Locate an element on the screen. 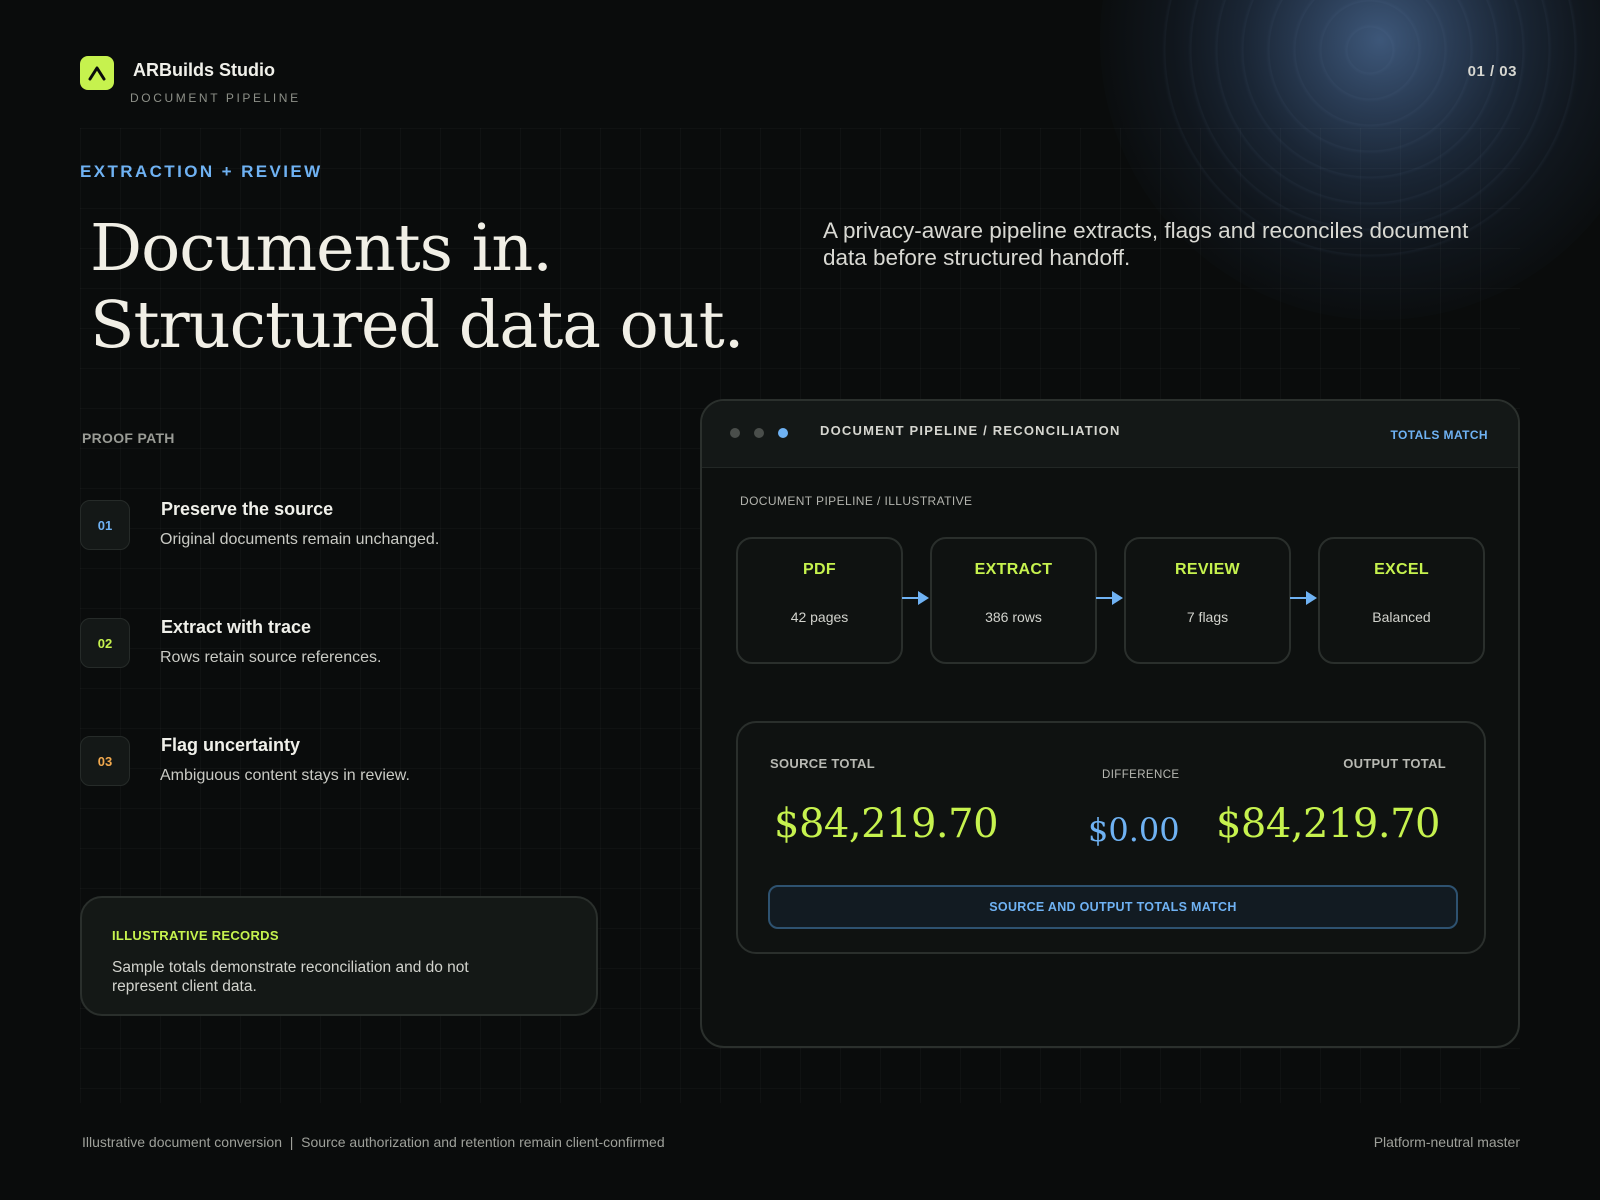  step-number-badge: 03 is located at coordinates (105, 761).